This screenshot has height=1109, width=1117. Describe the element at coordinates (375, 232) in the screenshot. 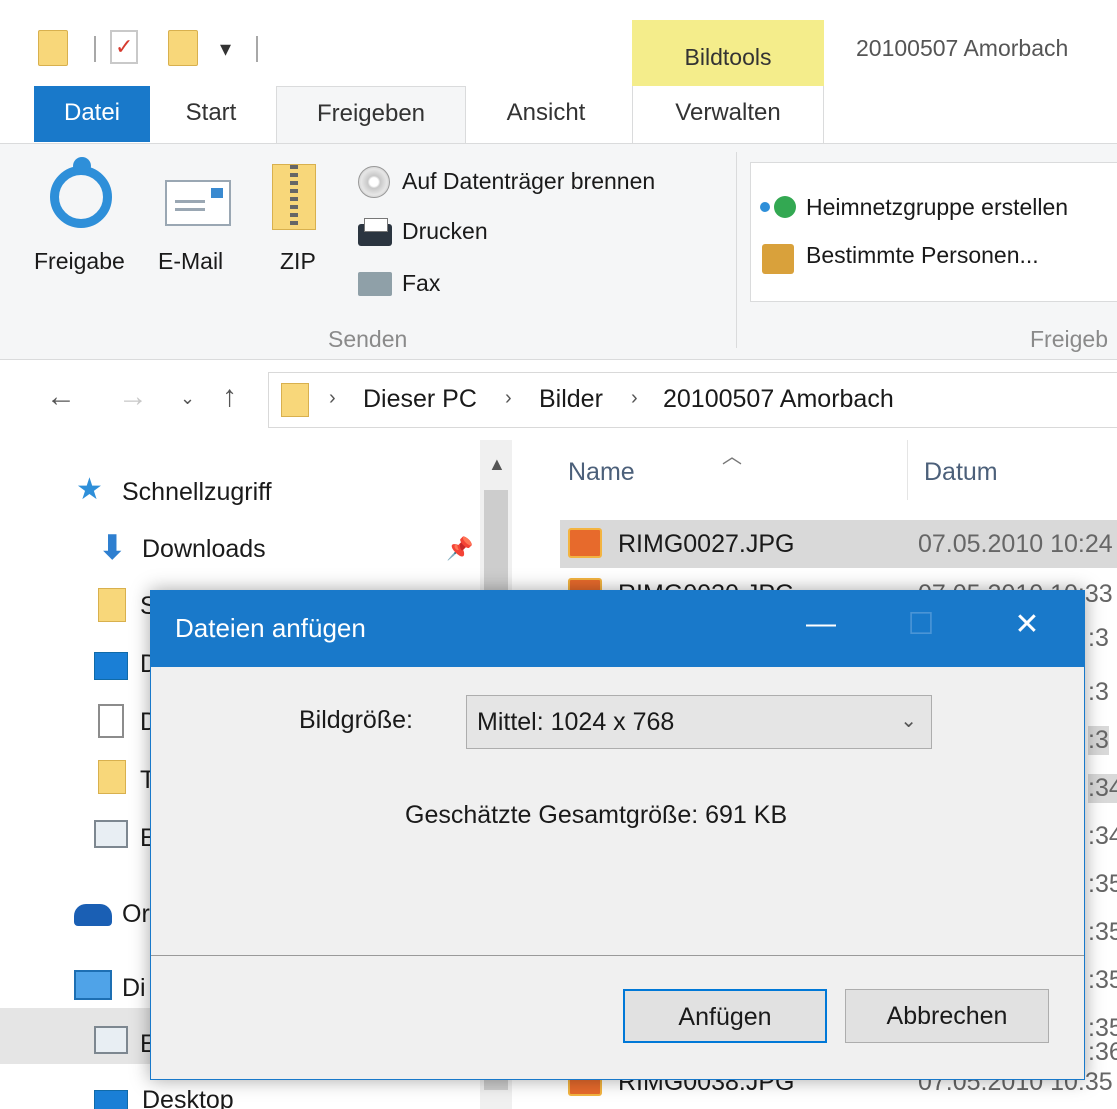

I see `printer-icon` at that location.